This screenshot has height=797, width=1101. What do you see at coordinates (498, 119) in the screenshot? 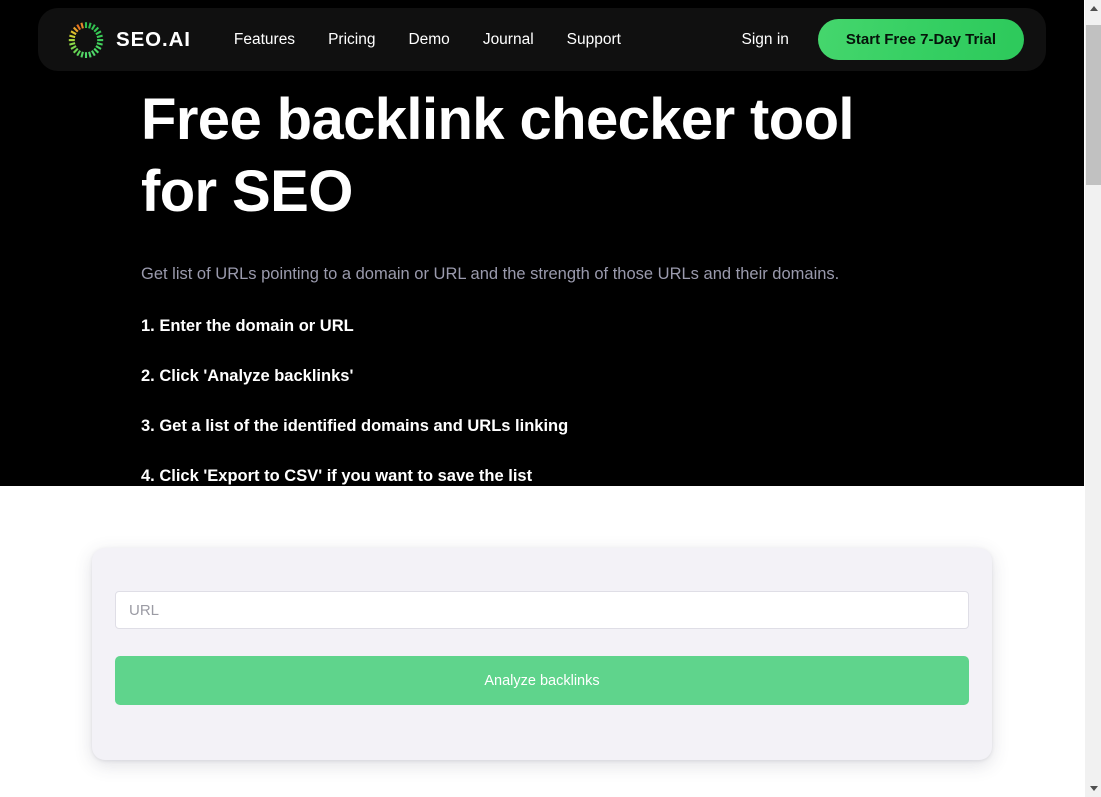
I see `page-title-line-1: Free backlink checker tool` at bounding box center [498, 119].